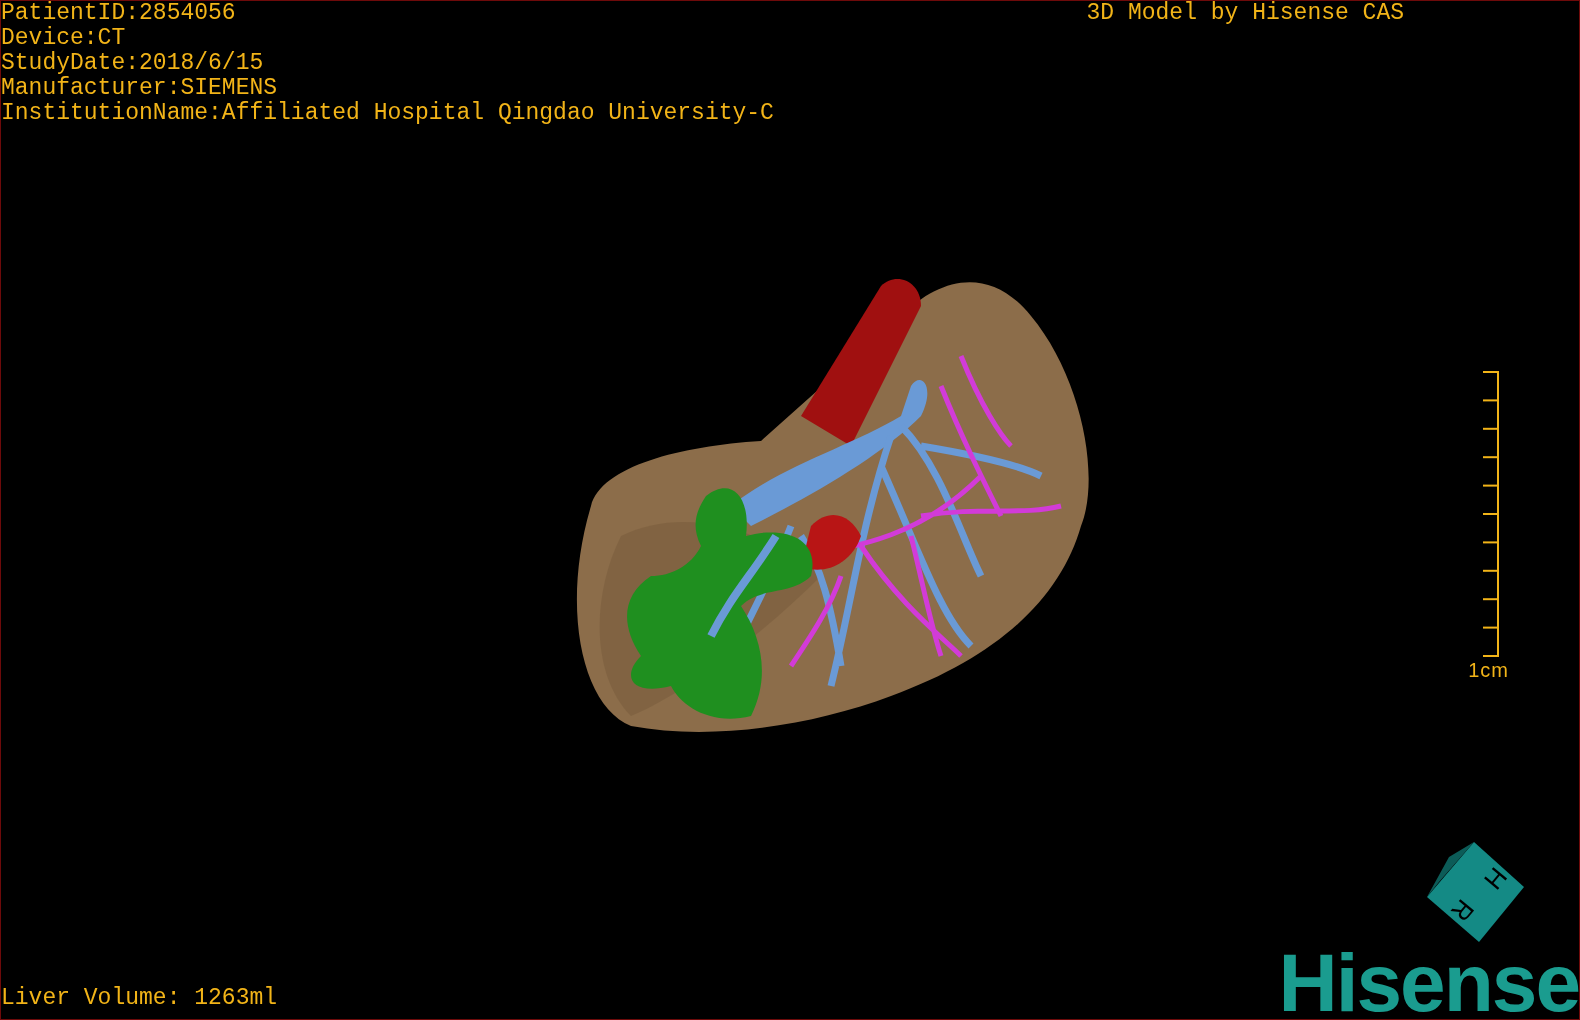 The height and width of the screenshot is (1020, 1580). What do you see at coordinates (139, 998) in the screenshot?
I see `liver-volume-text: Liver Volume: 1263ml` at bounding box center [139, 998].